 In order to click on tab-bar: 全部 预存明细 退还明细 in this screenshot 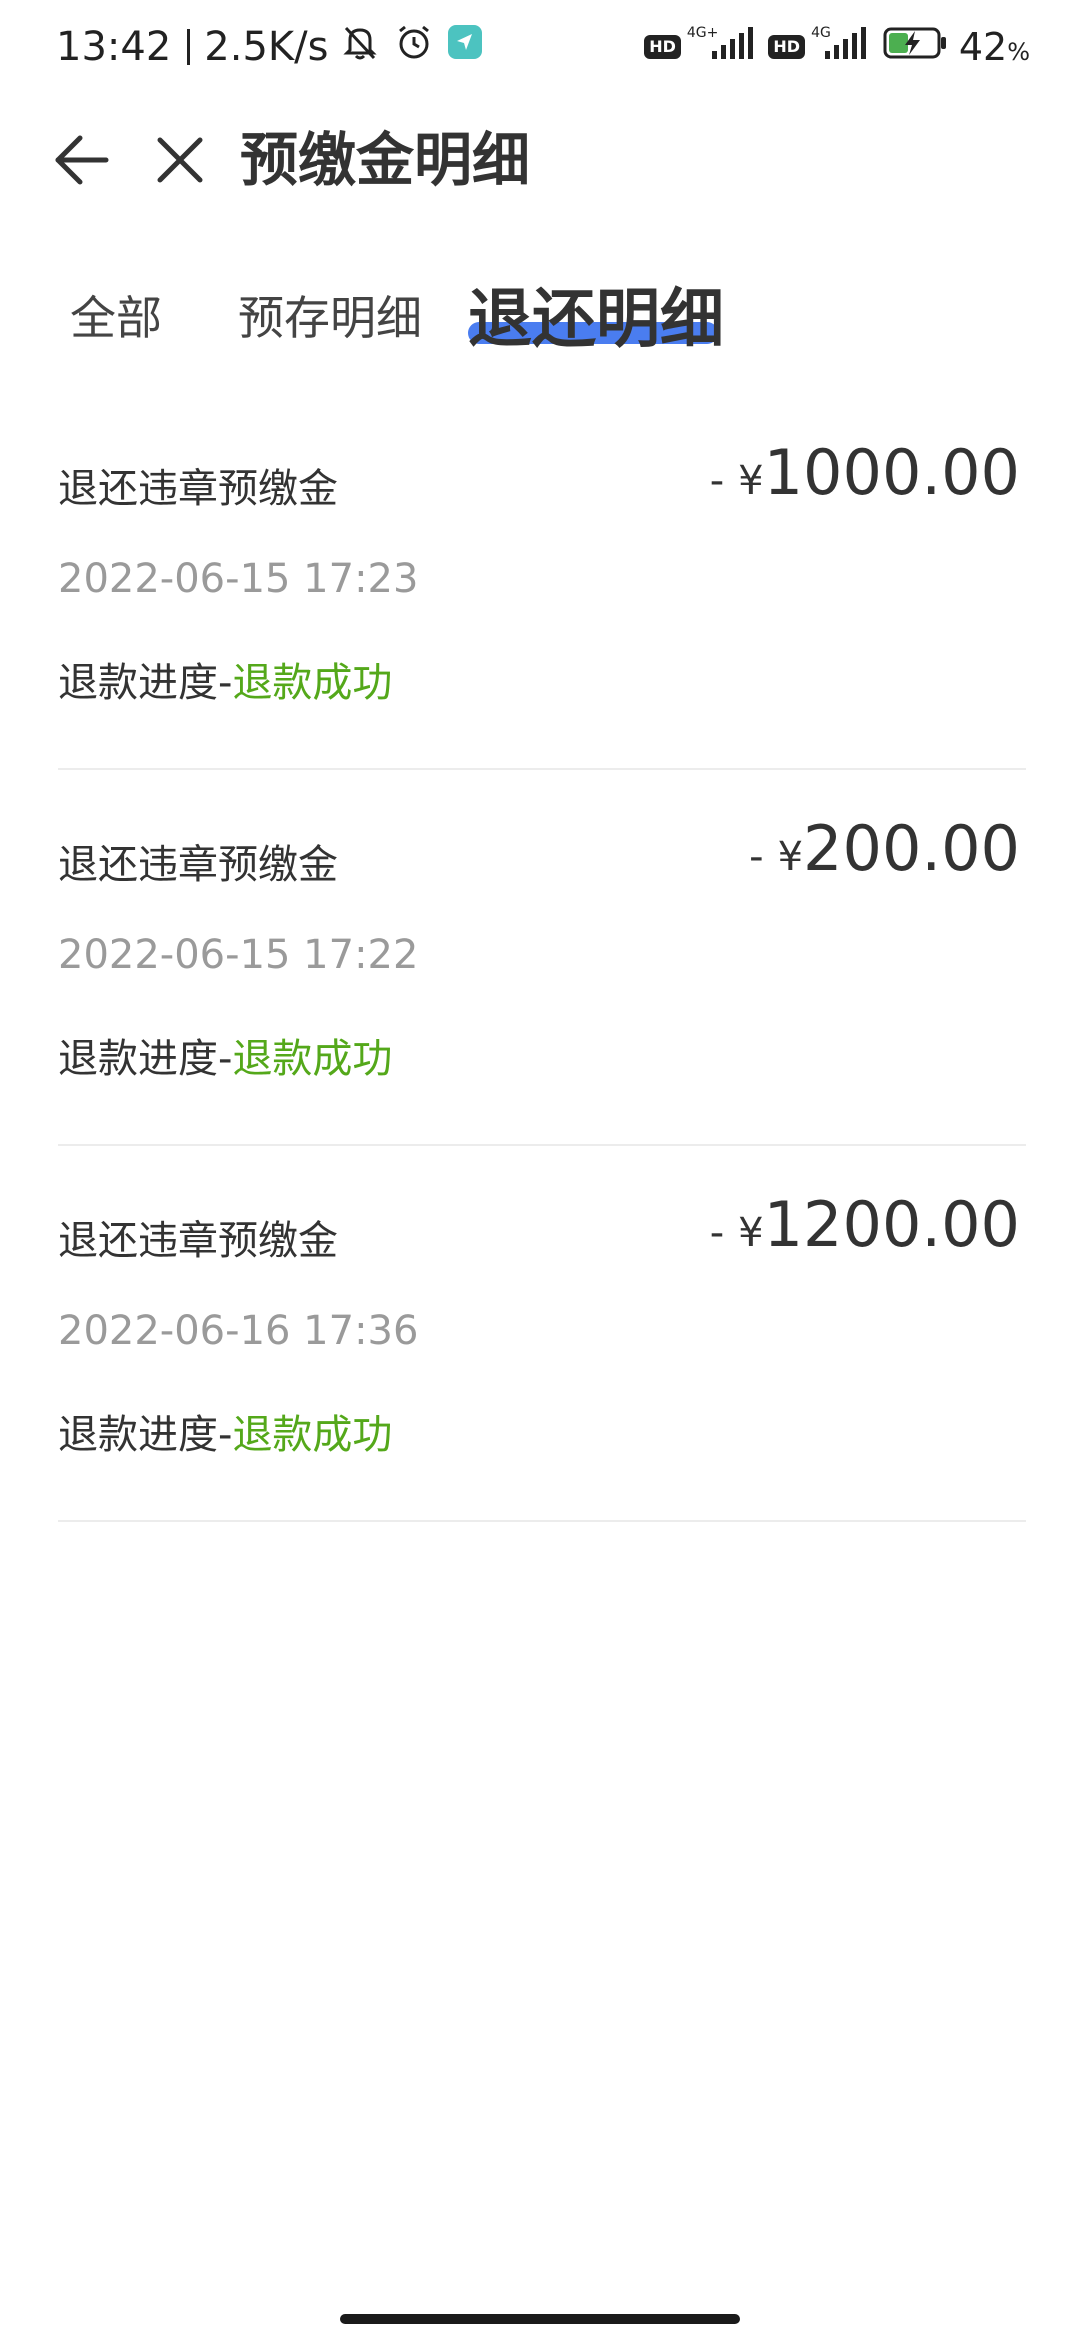, I will do `click(540, 315)`.